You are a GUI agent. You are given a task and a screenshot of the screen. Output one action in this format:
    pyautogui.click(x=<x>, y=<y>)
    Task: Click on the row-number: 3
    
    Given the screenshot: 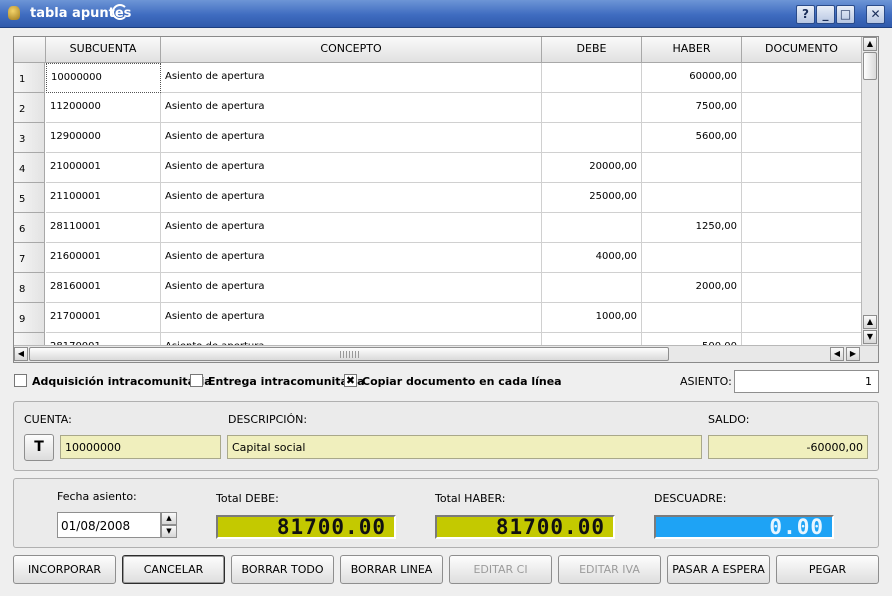 What is the action you would take?
    pyautogui.click(x=29, y=138)
    